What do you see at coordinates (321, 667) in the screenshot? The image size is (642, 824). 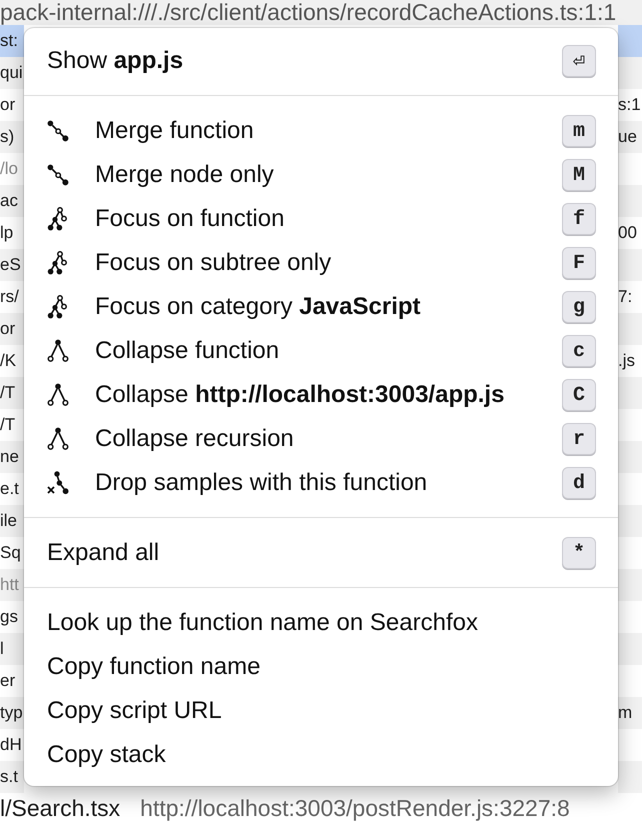 I see `menu-item: Copy function name` at bounding box center [321, 667].